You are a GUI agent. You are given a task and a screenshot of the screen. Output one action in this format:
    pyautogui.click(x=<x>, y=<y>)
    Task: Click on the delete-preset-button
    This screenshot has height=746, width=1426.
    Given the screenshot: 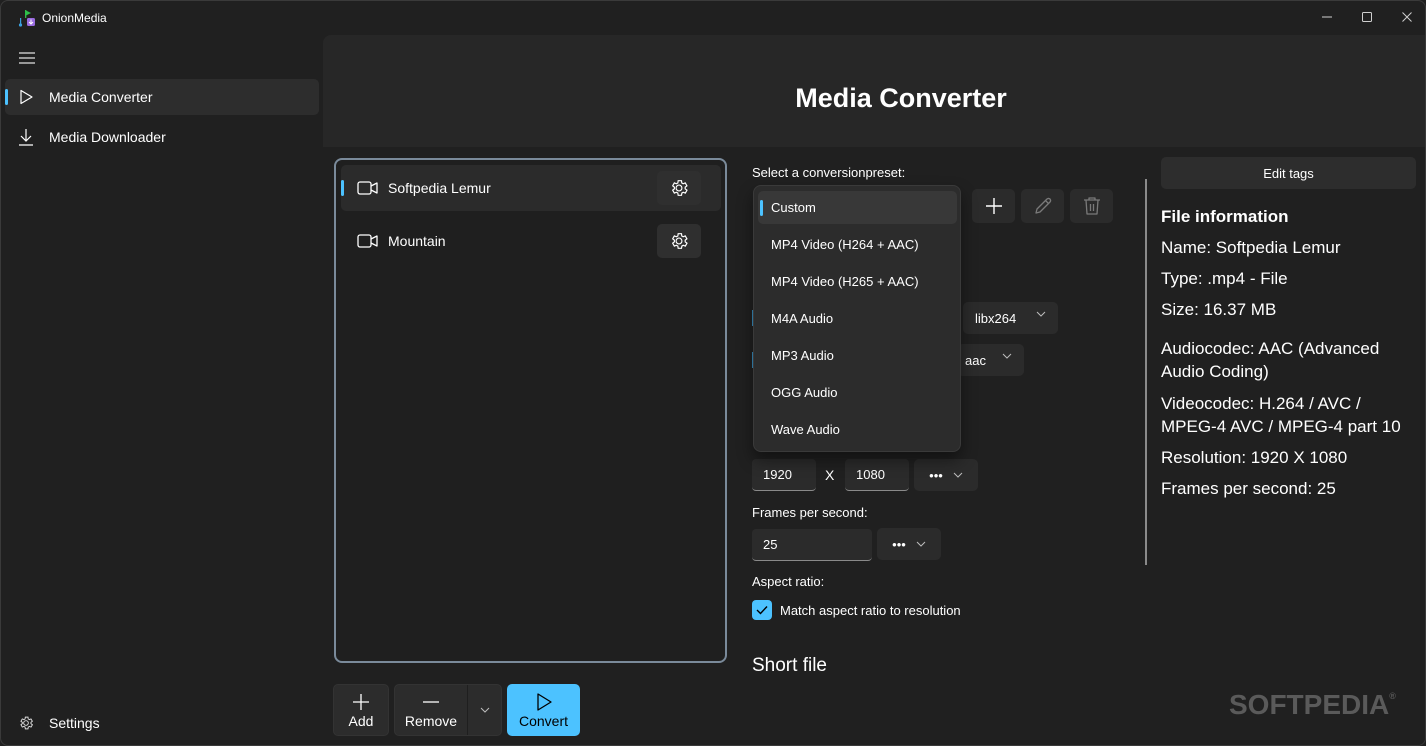 What is the action you would take?
    pyautogui.click(x=1091, y=206)
    